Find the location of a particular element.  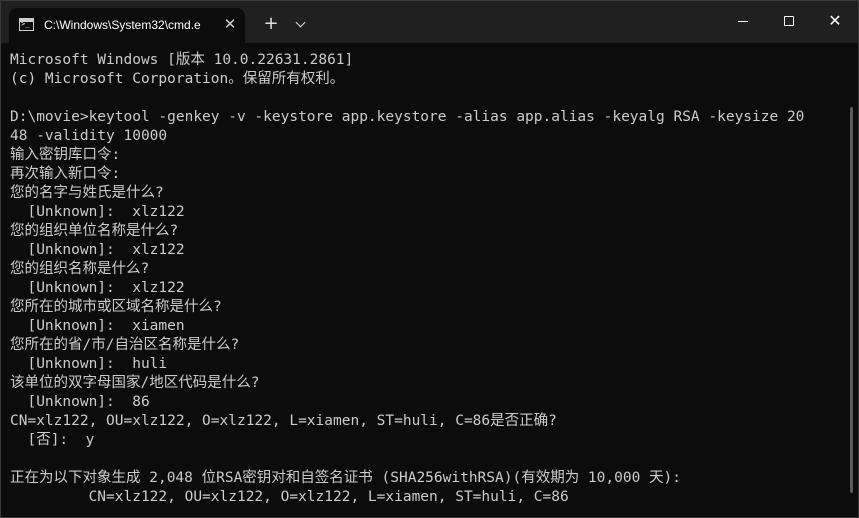

console-line: 48 -validity 10000 is located at coordinates (89, 136).